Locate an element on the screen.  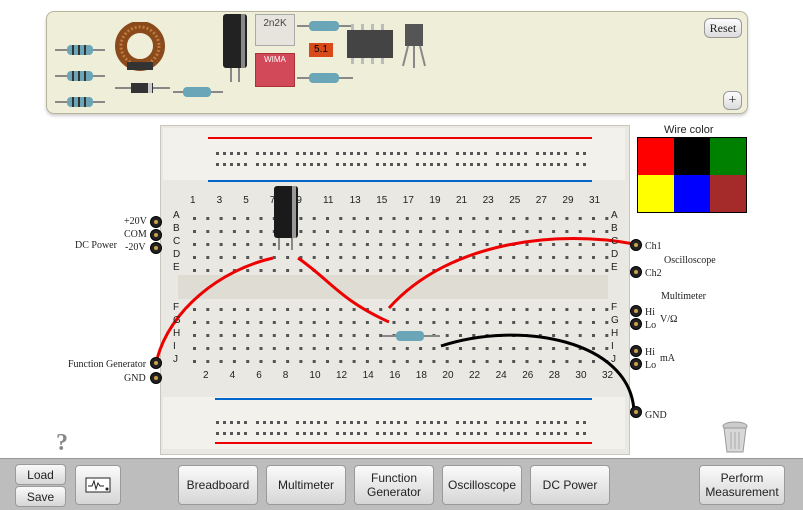
column-number: 9 is located at coordinates (299, 200).